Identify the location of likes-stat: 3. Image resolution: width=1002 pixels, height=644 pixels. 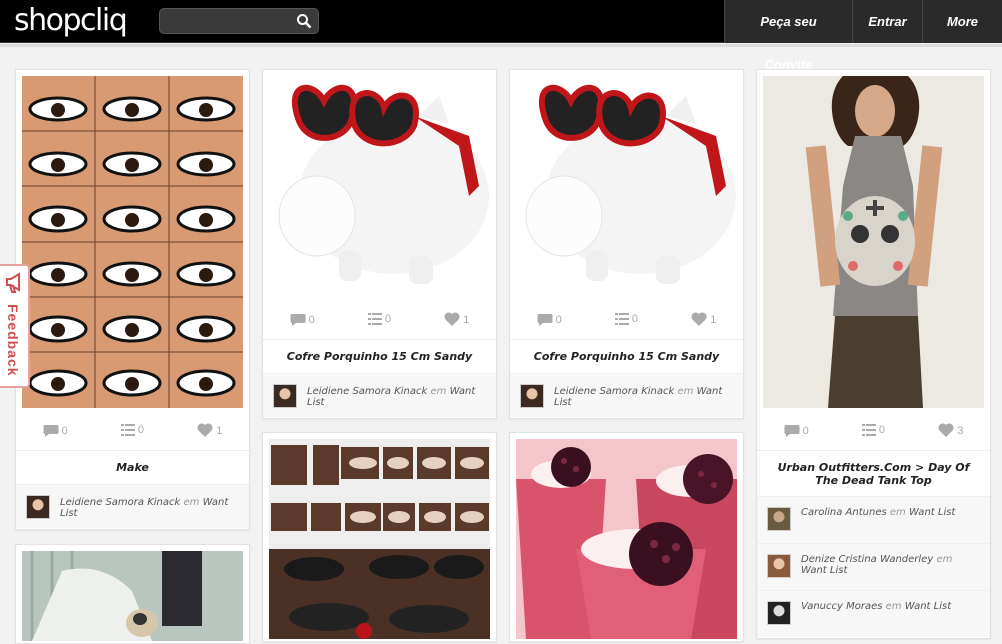
(950, 430).